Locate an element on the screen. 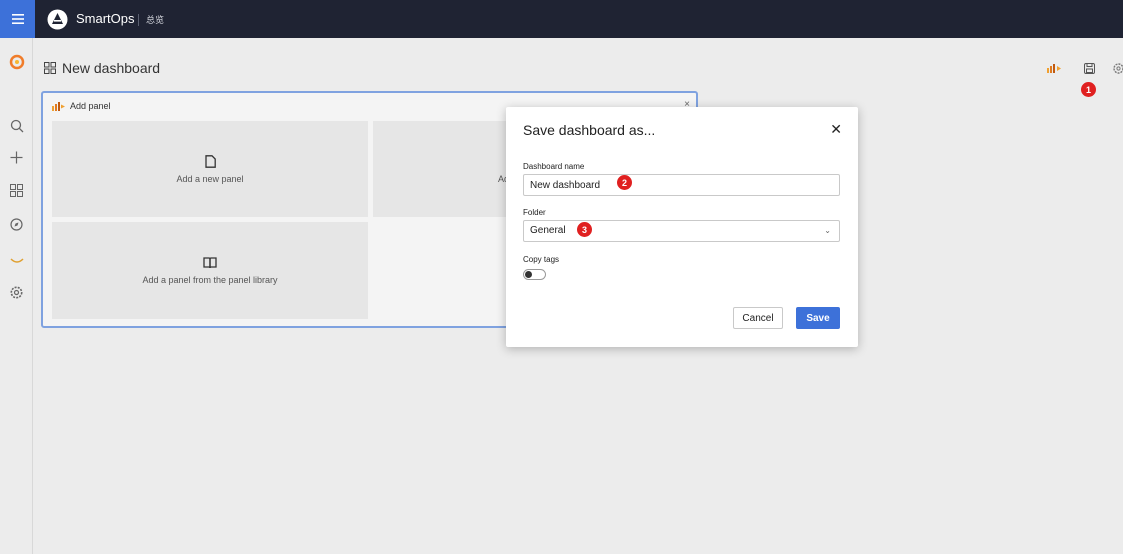 Image resolution: width=1123 pixels, height=554 pixels. smartops-logo is located at coordinates (57, 19).